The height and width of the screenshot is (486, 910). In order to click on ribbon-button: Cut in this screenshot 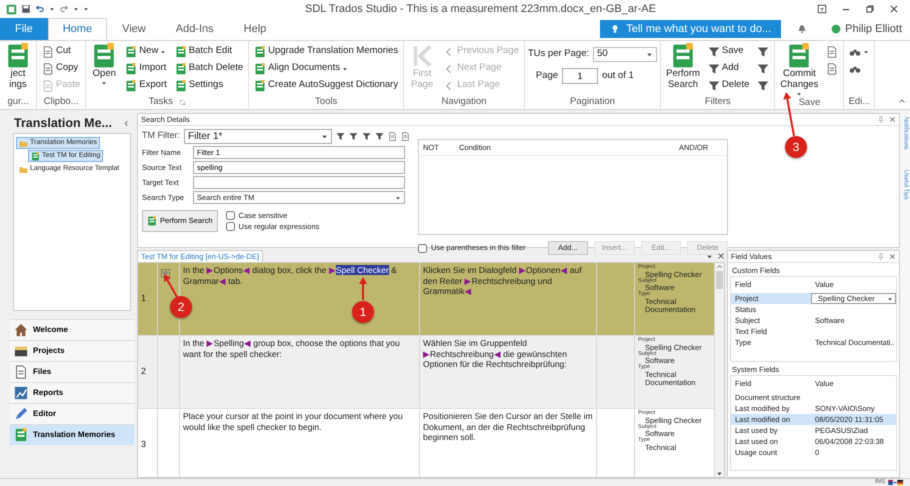, I will do `click(61, 51)`.